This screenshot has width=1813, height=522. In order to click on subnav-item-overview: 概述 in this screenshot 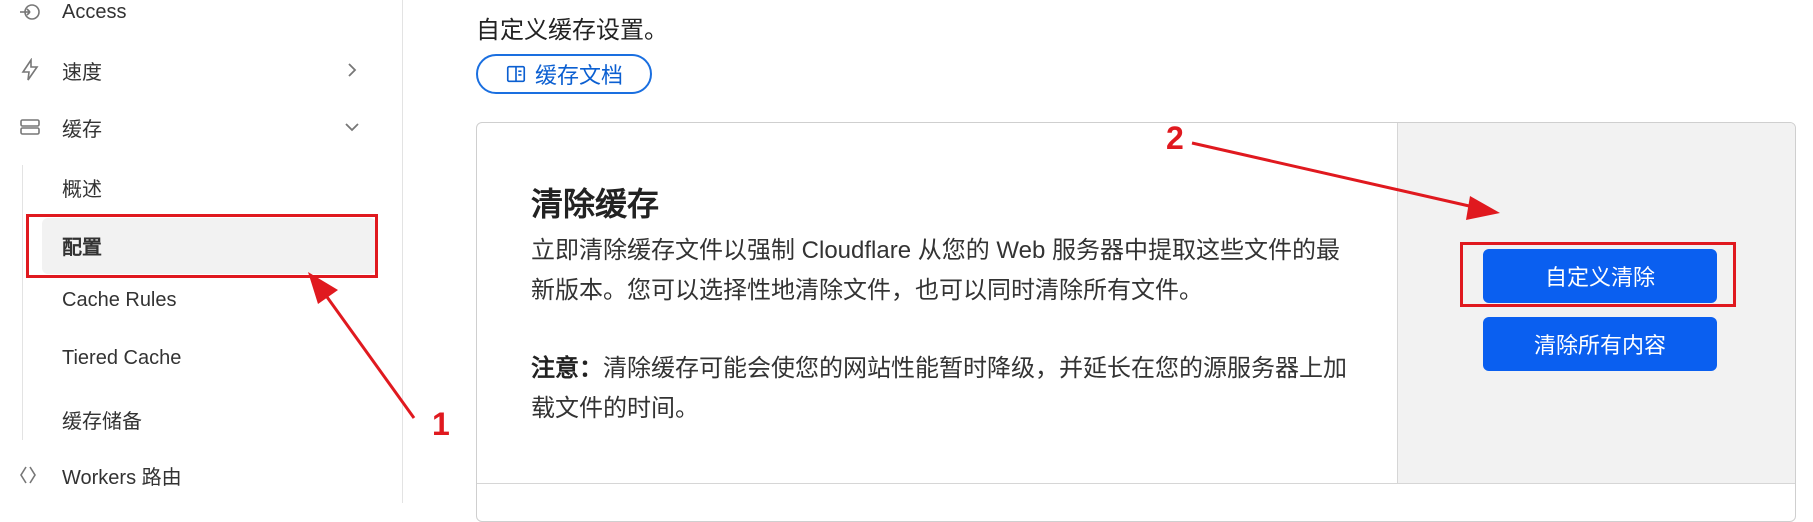, I will do `click(82, 187)`.